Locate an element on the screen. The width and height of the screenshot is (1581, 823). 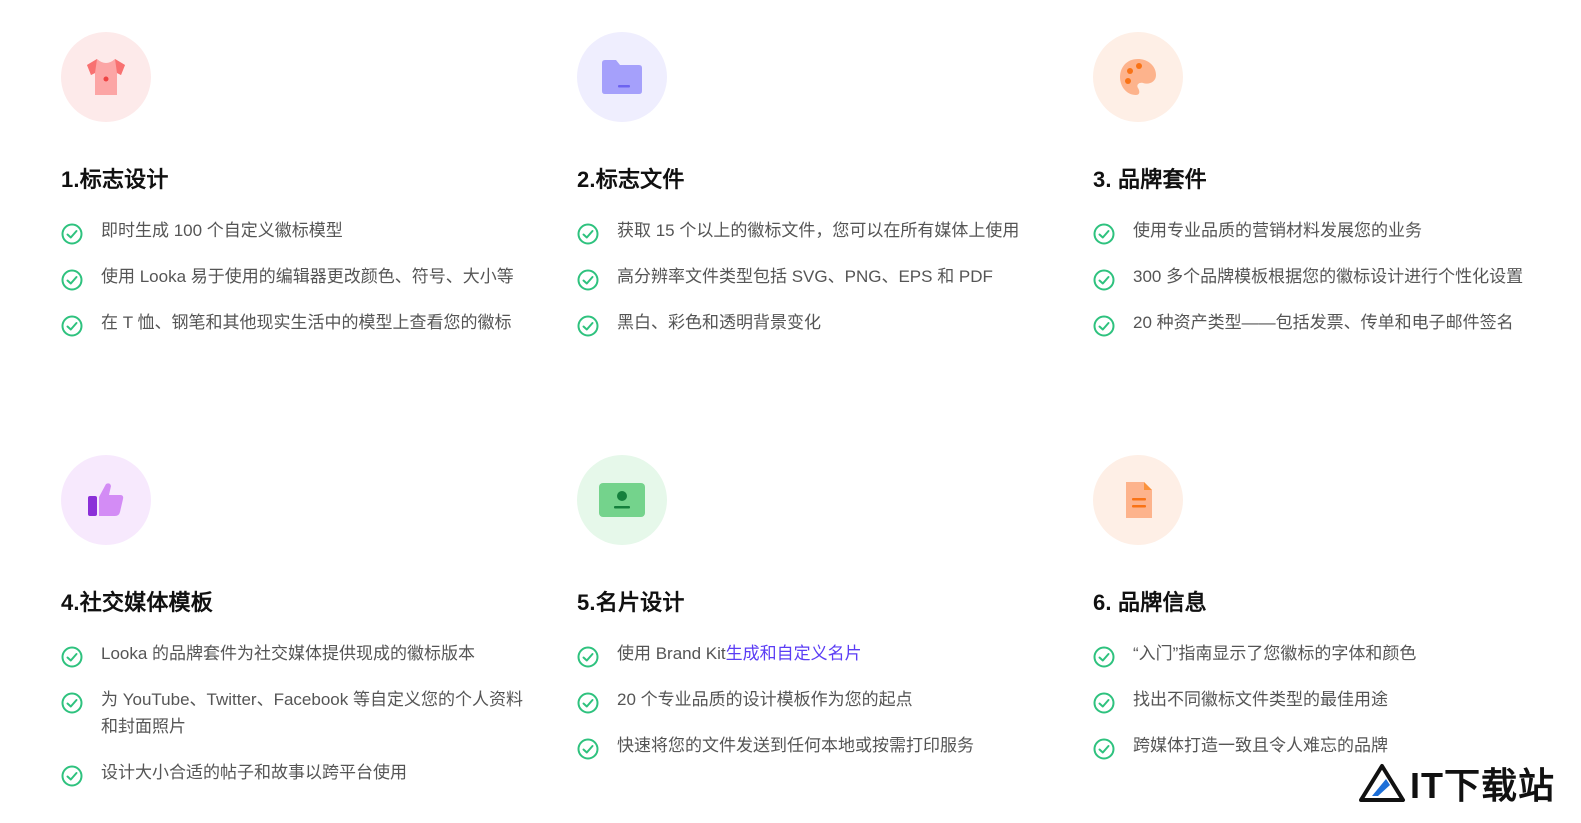
folder-icon-circle is located at coordinates (622, 77).